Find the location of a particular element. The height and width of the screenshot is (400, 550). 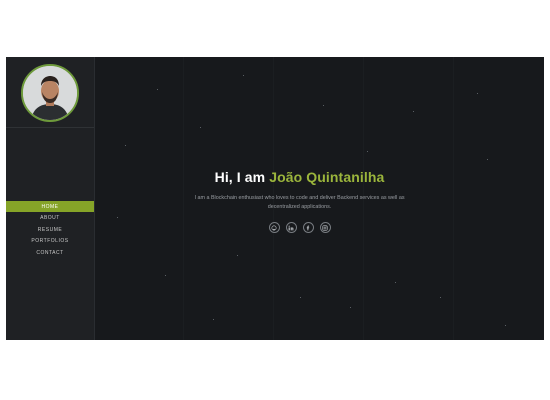

profile-photo-icon is located at coordinates (50, 93).